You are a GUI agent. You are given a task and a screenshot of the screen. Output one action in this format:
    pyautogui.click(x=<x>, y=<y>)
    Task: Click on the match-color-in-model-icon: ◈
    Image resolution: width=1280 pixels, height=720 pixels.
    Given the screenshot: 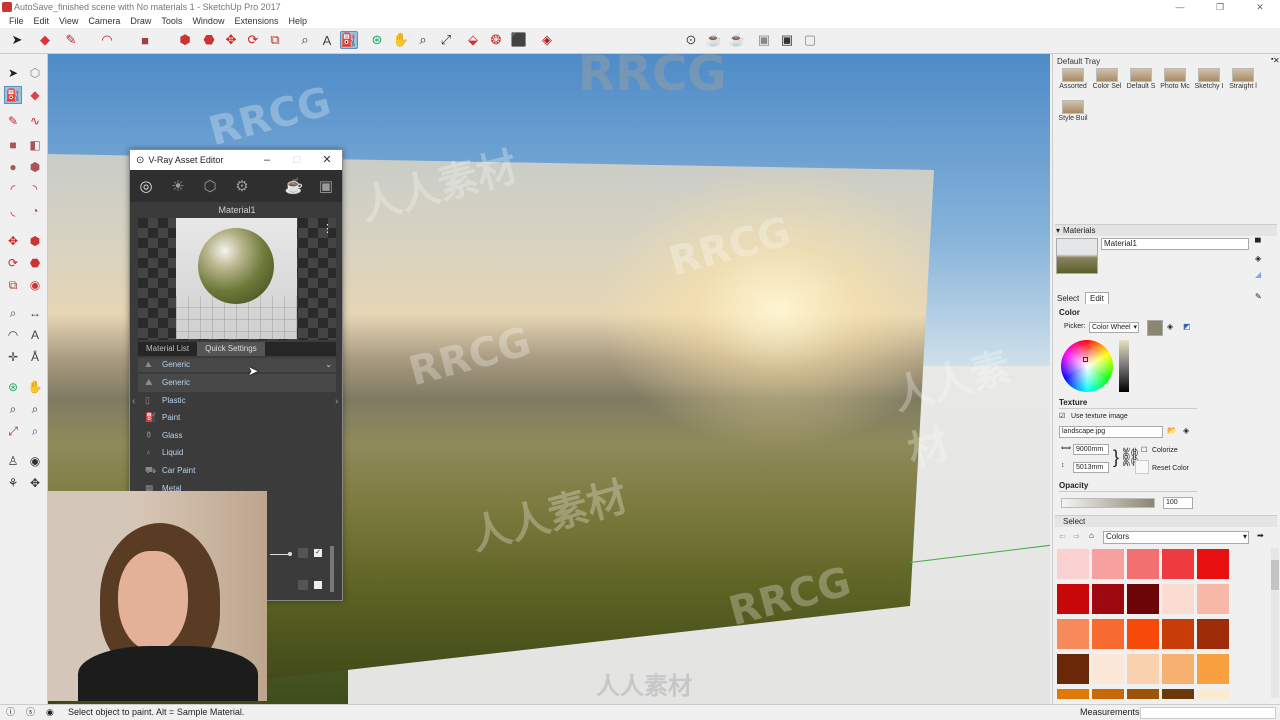 What is the action you would take?
    pyautogui.click(x=1170, y=326)
    